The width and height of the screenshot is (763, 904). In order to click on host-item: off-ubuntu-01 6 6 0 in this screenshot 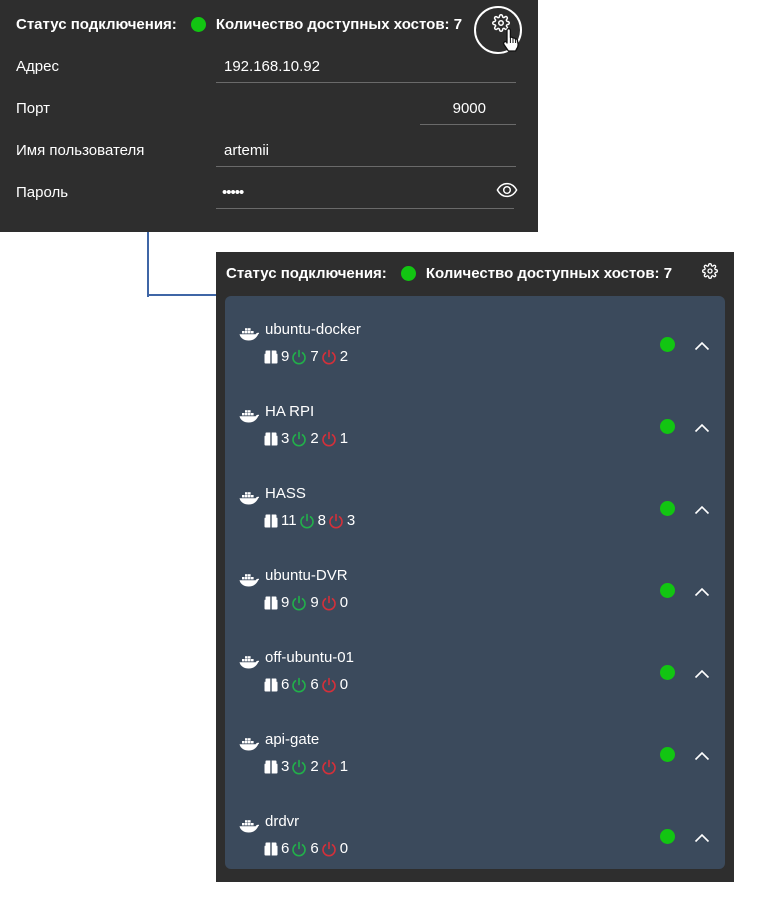, I will do `click(475, 694)`.